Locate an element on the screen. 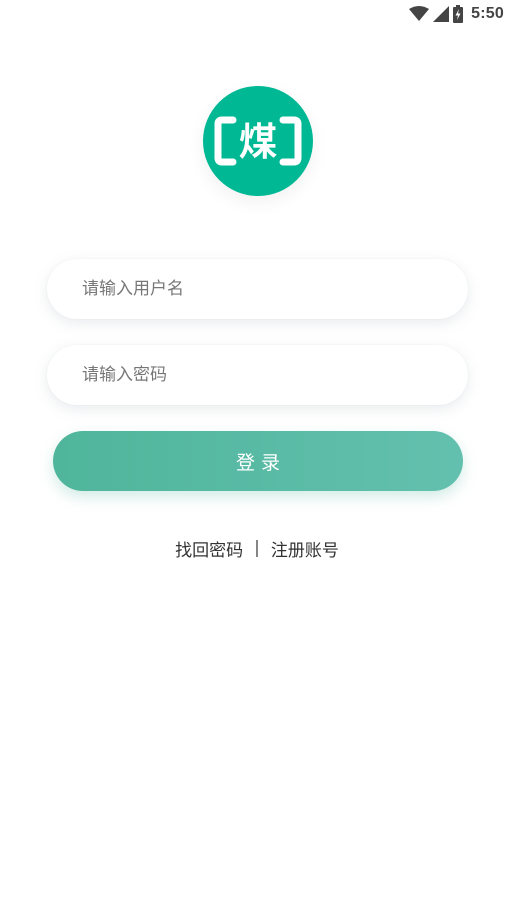 This screenshot has height=914, width=514. username-field is located at coordinates (257, 289).